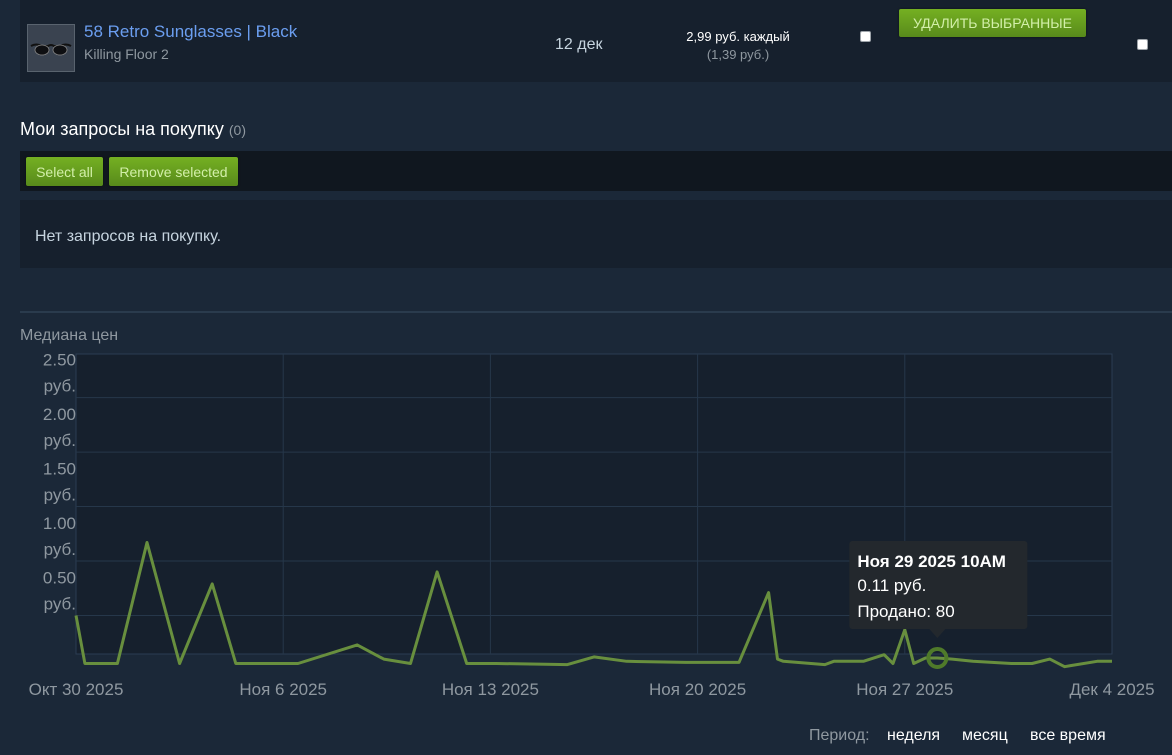  I want to click on section-divider, so click(596, 312).